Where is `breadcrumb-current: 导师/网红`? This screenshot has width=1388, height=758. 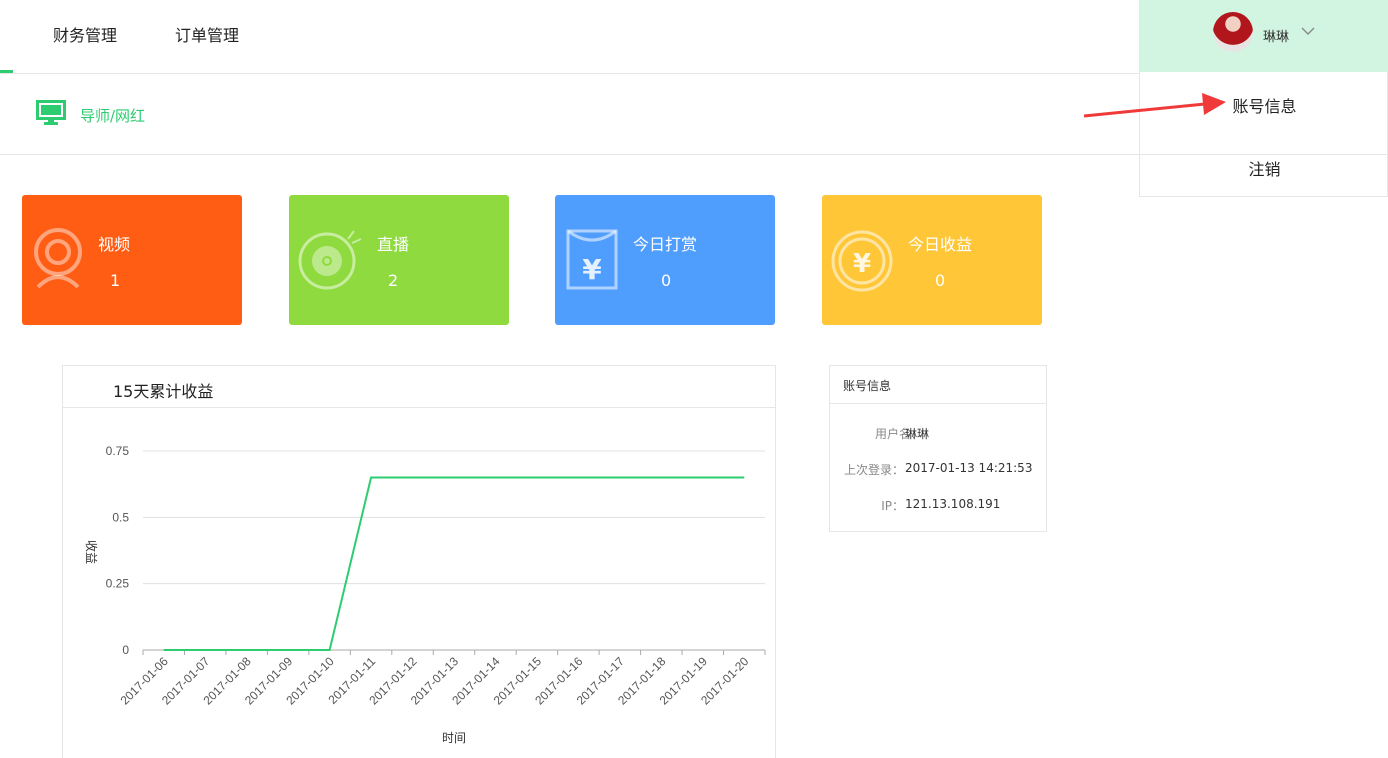
breadcrumb-current: 导师/网红 is located at coordinates (113, 116).